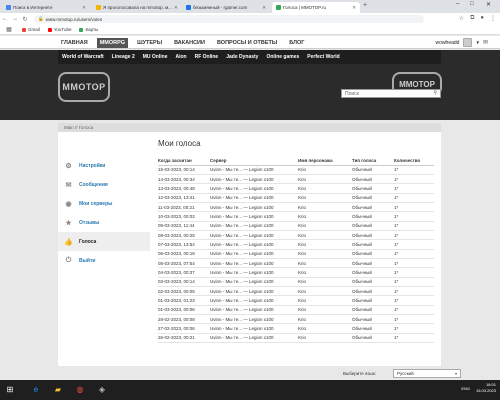 The image size is (500, 400). Describe the element at coordinates (155, 57) in the screenshot. I see `game-link: MU Online` at that location.